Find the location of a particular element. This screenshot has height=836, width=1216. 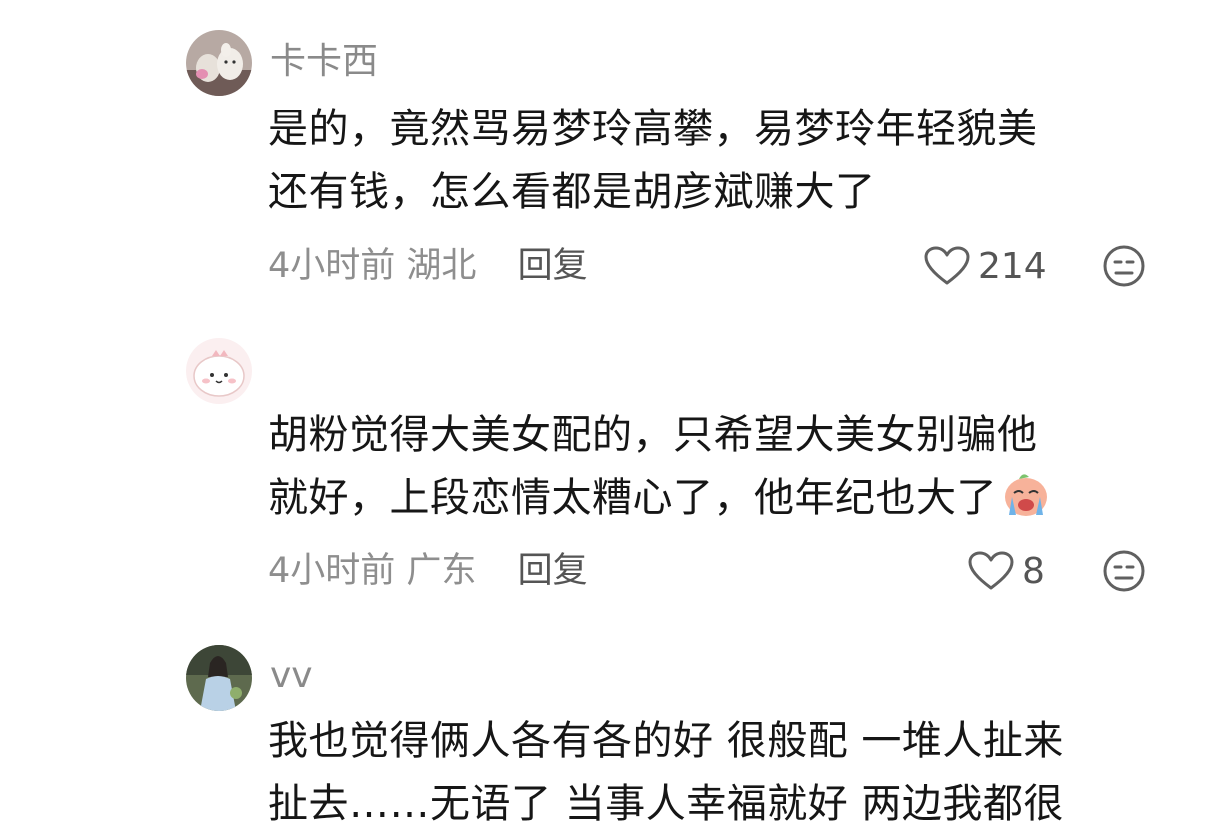

username: vv is located at coordinates (291, 676).